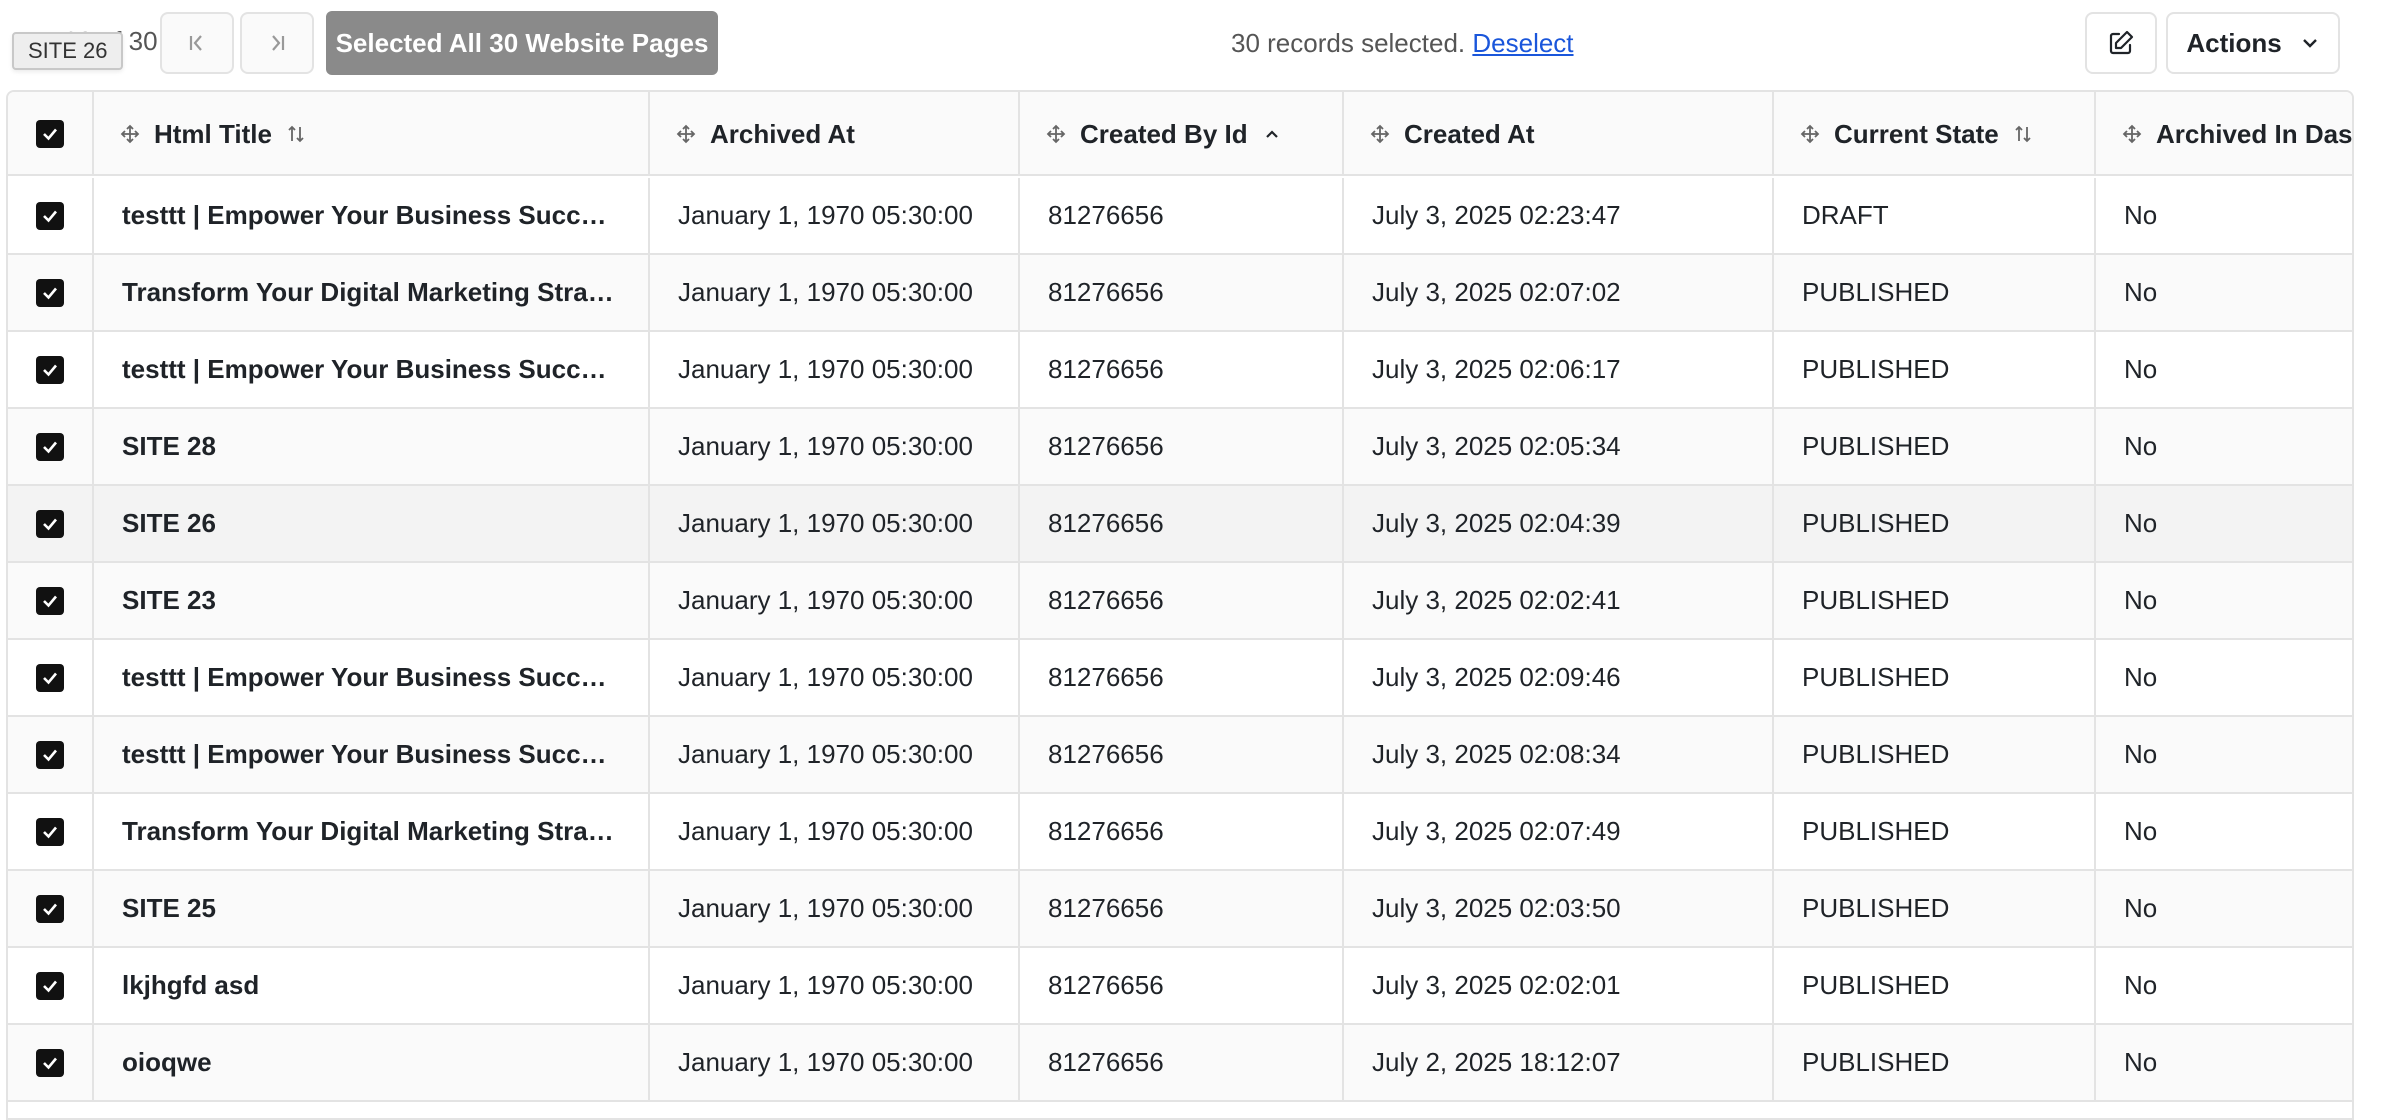 The height and width of the screenshot is (1120, 2396). I want to click on cell-text: July 3, 2025 02:07:49, so click(1496, 831).